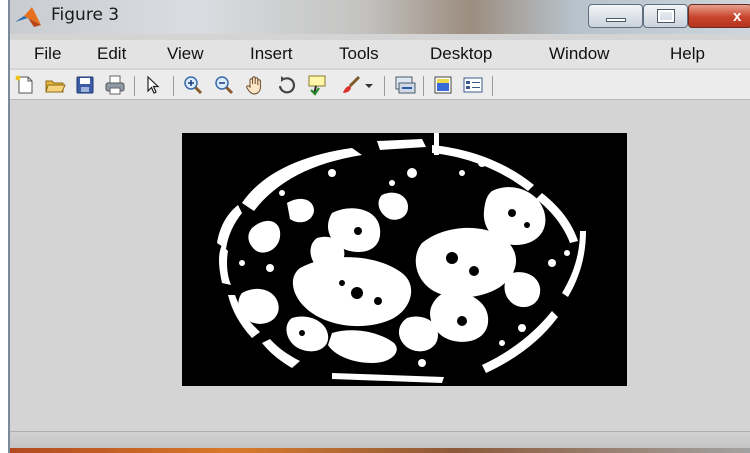 The image size is (750, 453). Describe the element at coordinates (380, 450) in the screenshot. I see `taskbar-edge` at that location.